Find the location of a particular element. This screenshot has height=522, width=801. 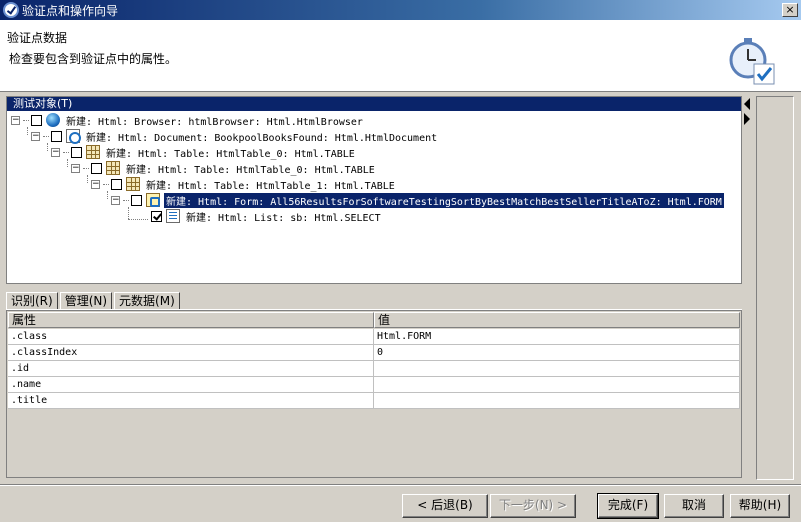

stopwatch-check-icon is located at coordinates (752, 61).